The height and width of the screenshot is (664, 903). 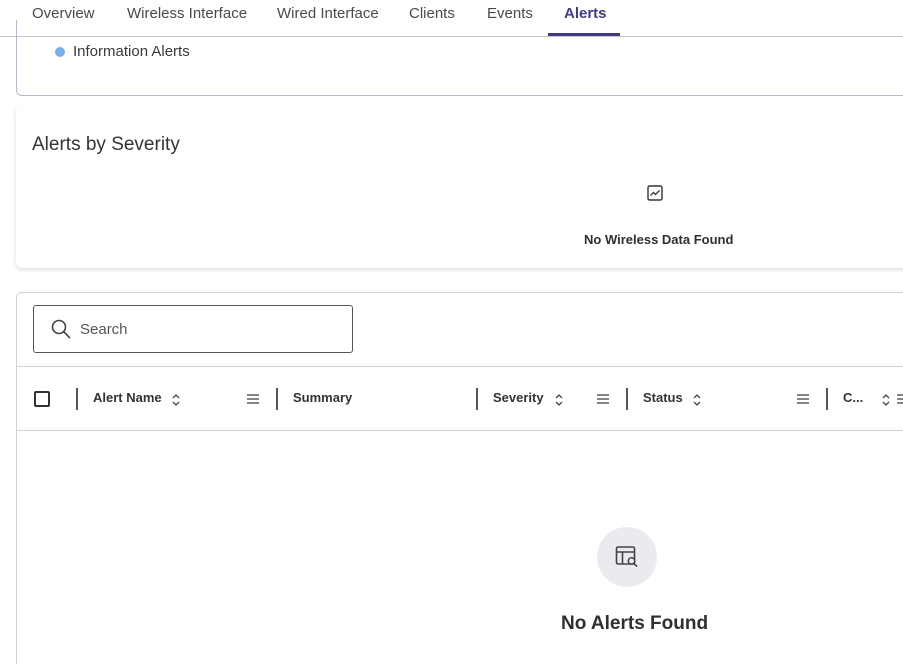 What do you see at coordinates (42, 399) in the screenshot?
I see `select-all-checkbox` at bounding box center [42, 399].